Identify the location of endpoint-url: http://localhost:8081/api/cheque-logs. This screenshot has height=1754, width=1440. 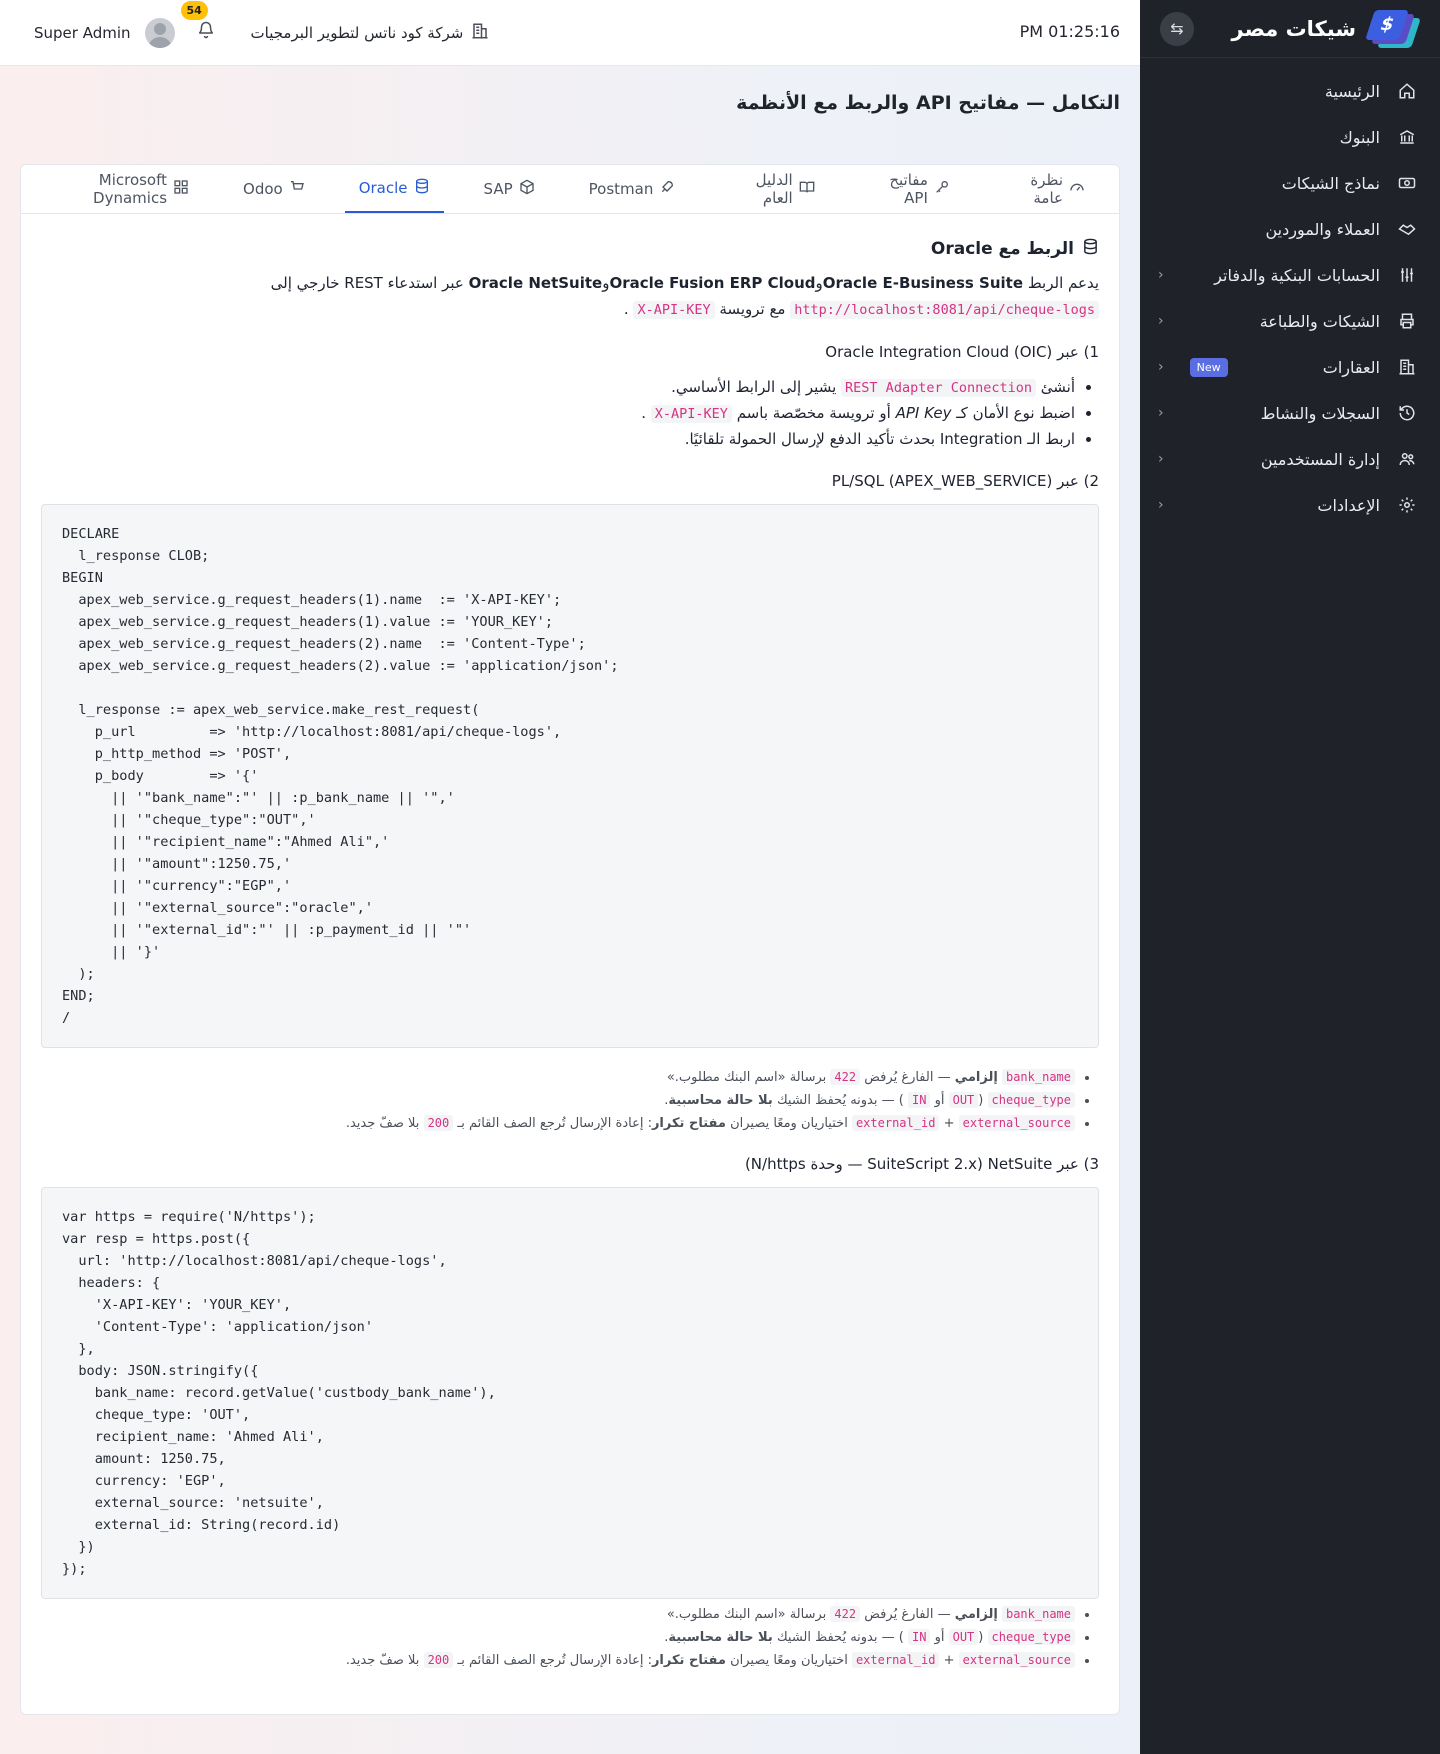
(944, 310).